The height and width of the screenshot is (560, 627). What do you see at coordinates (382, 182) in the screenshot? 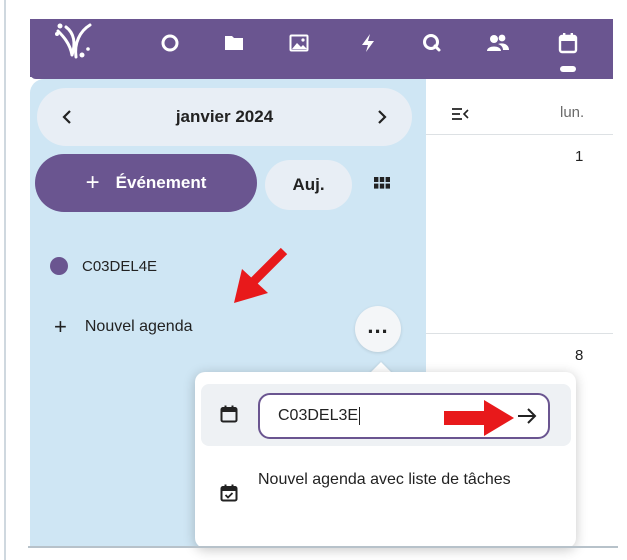
I see `view-grid-icon` at bounding box center [382, 182].